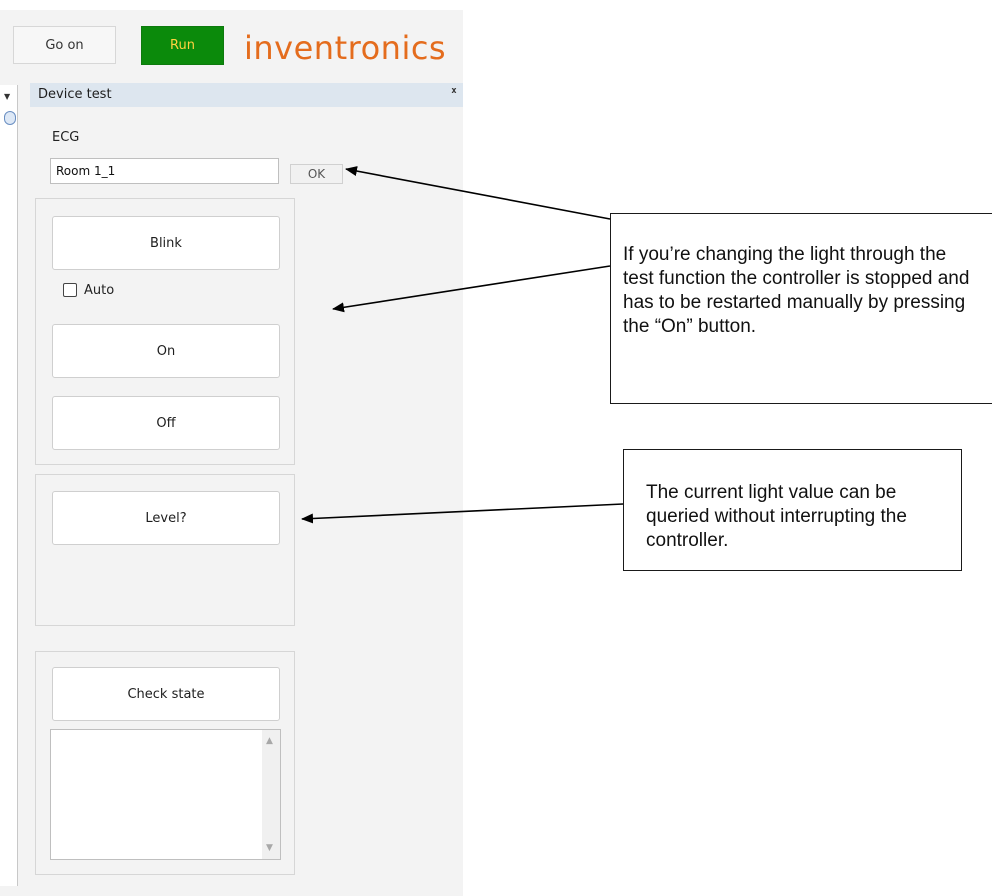 Image resolution: width=992 pixels, height=896 pixels. I want to click on scroll-down-icon: ▼, so click(269, 848).